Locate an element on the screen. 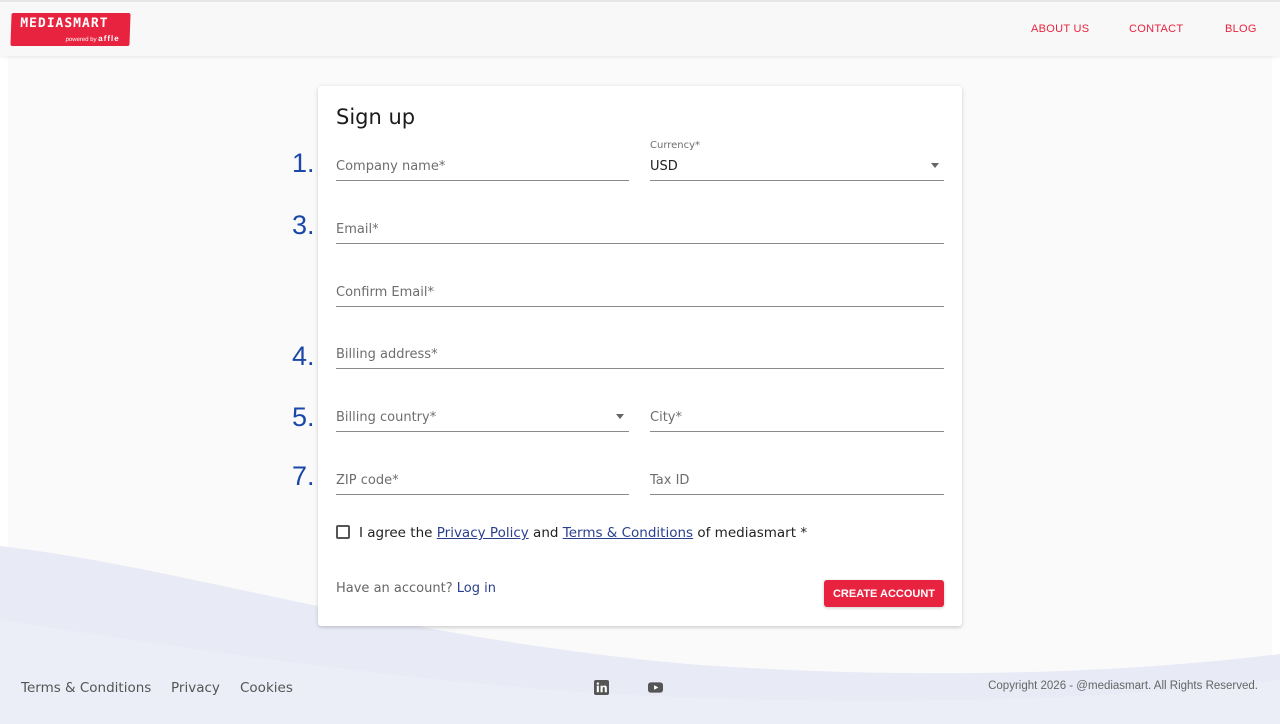  linkedin-icon is located at coordinates (601, 687).